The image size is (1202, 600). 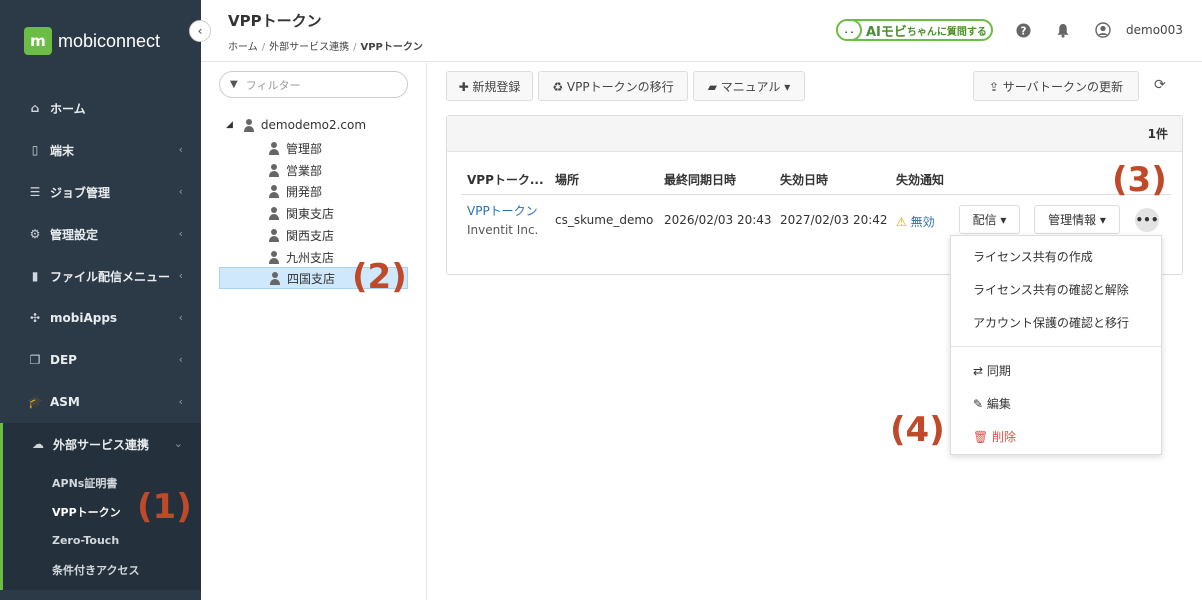 I want to click on tree-node-label: 関西支店, so click(x=310, y=235).